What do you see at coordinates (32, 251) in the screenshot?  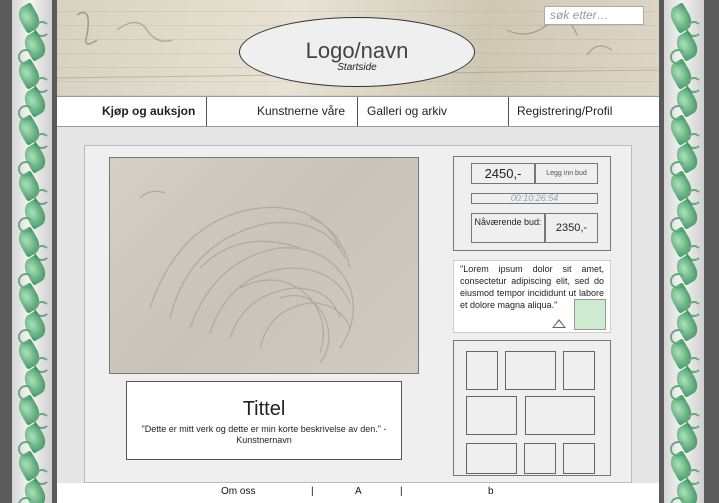 I see `decorative-left-border` at bounding box center [32, 251].